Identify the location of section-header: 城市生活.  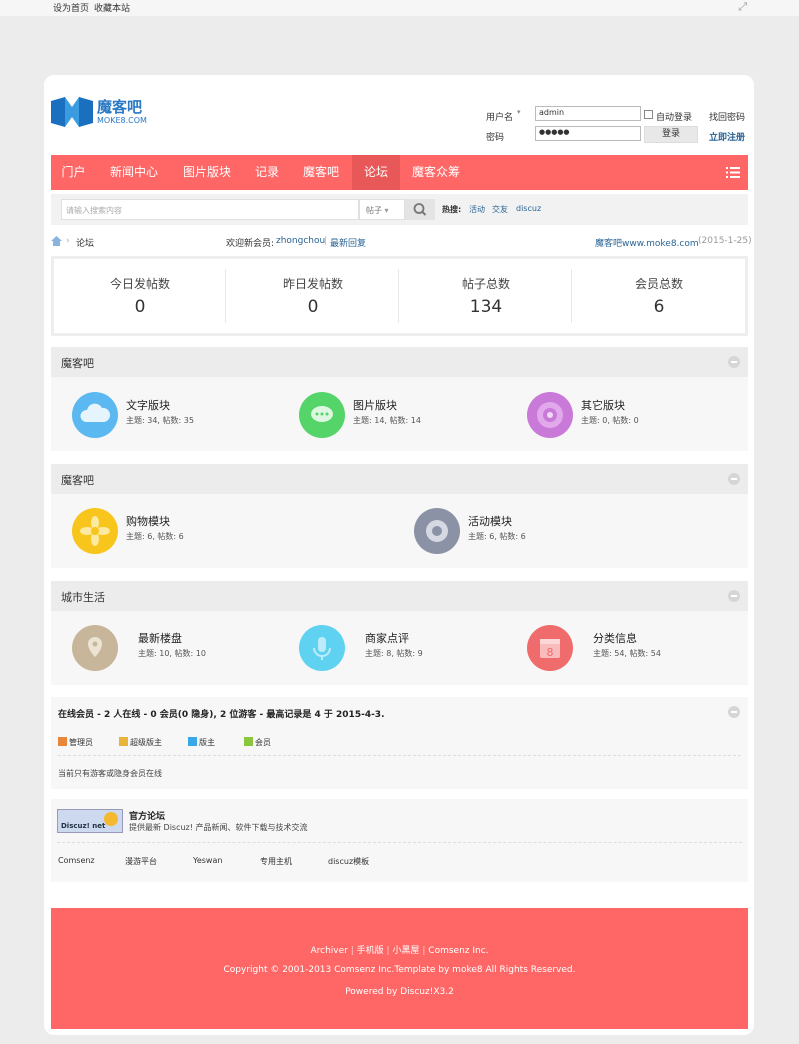
(399, 596).